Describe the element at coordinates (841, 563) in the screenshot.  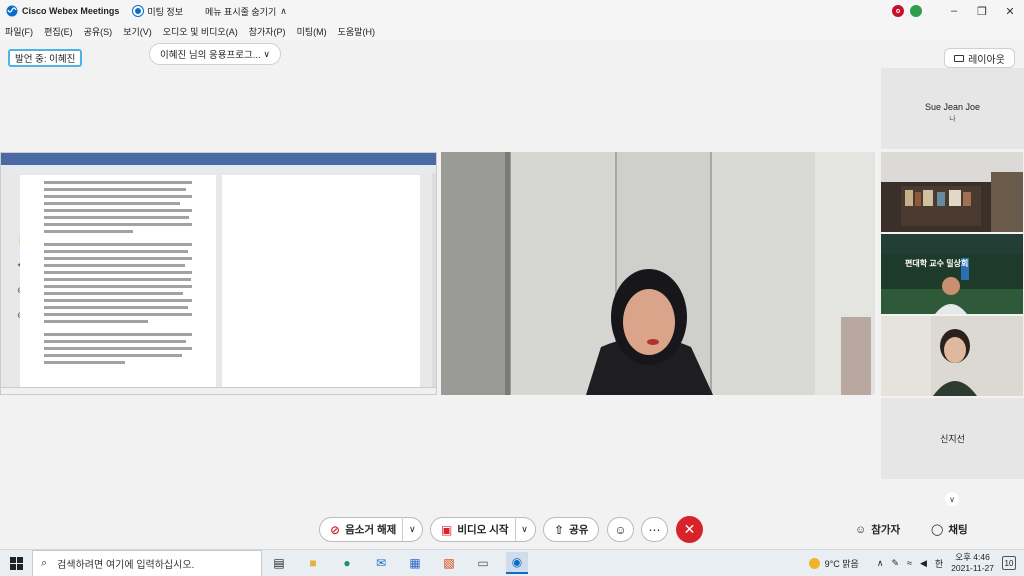
I see `weather-label: 9°C 맑음` at that location.